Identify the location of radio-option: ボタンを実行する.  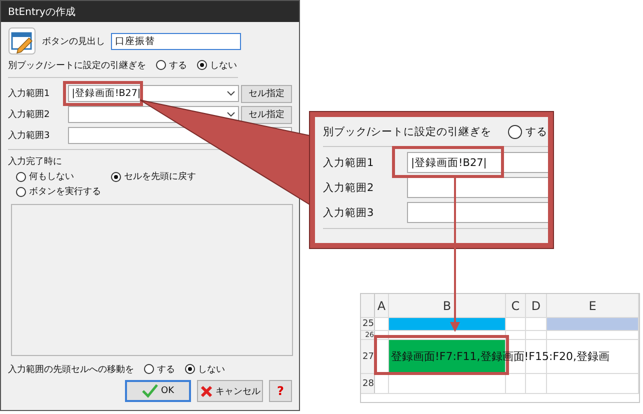
(63, 191).